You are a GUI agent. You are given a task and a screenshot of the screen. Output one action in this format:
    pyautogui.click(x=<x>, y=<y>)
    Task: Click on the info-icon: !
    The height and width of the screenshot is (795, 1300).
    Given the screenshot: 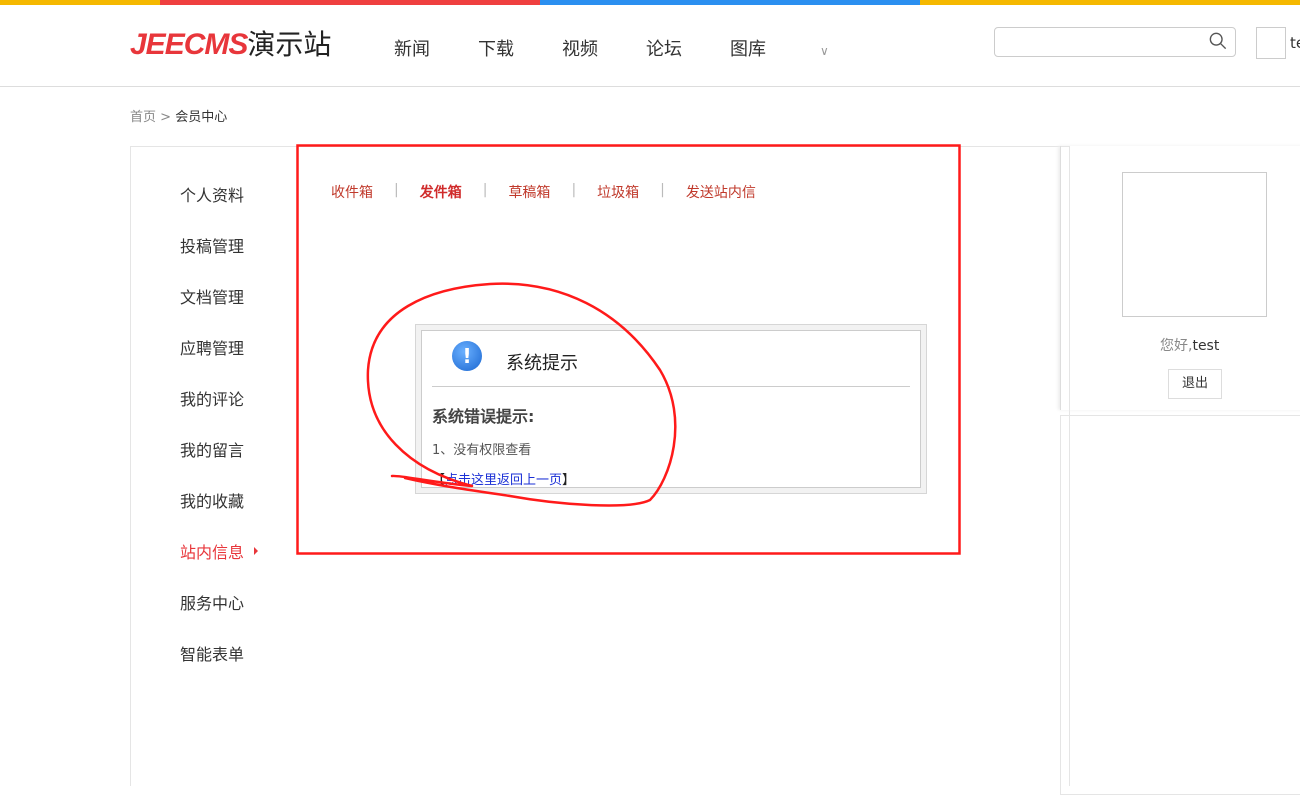 What is the action you would take?
    pyautogui.click(x=467, y=356)
    